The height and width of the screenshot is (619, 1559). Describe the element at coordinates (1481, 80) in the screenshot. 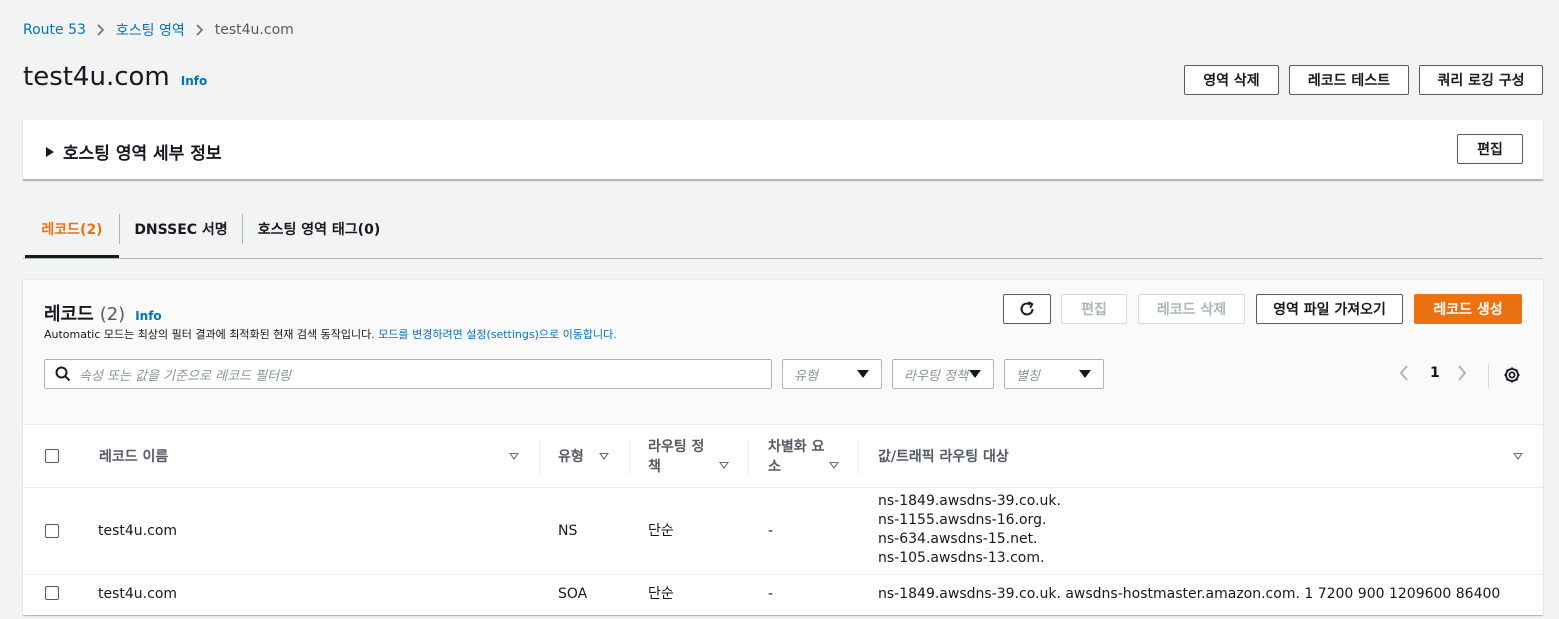

I see `configure-query-logging-button: 쿼리 로깅 구성` at that location.